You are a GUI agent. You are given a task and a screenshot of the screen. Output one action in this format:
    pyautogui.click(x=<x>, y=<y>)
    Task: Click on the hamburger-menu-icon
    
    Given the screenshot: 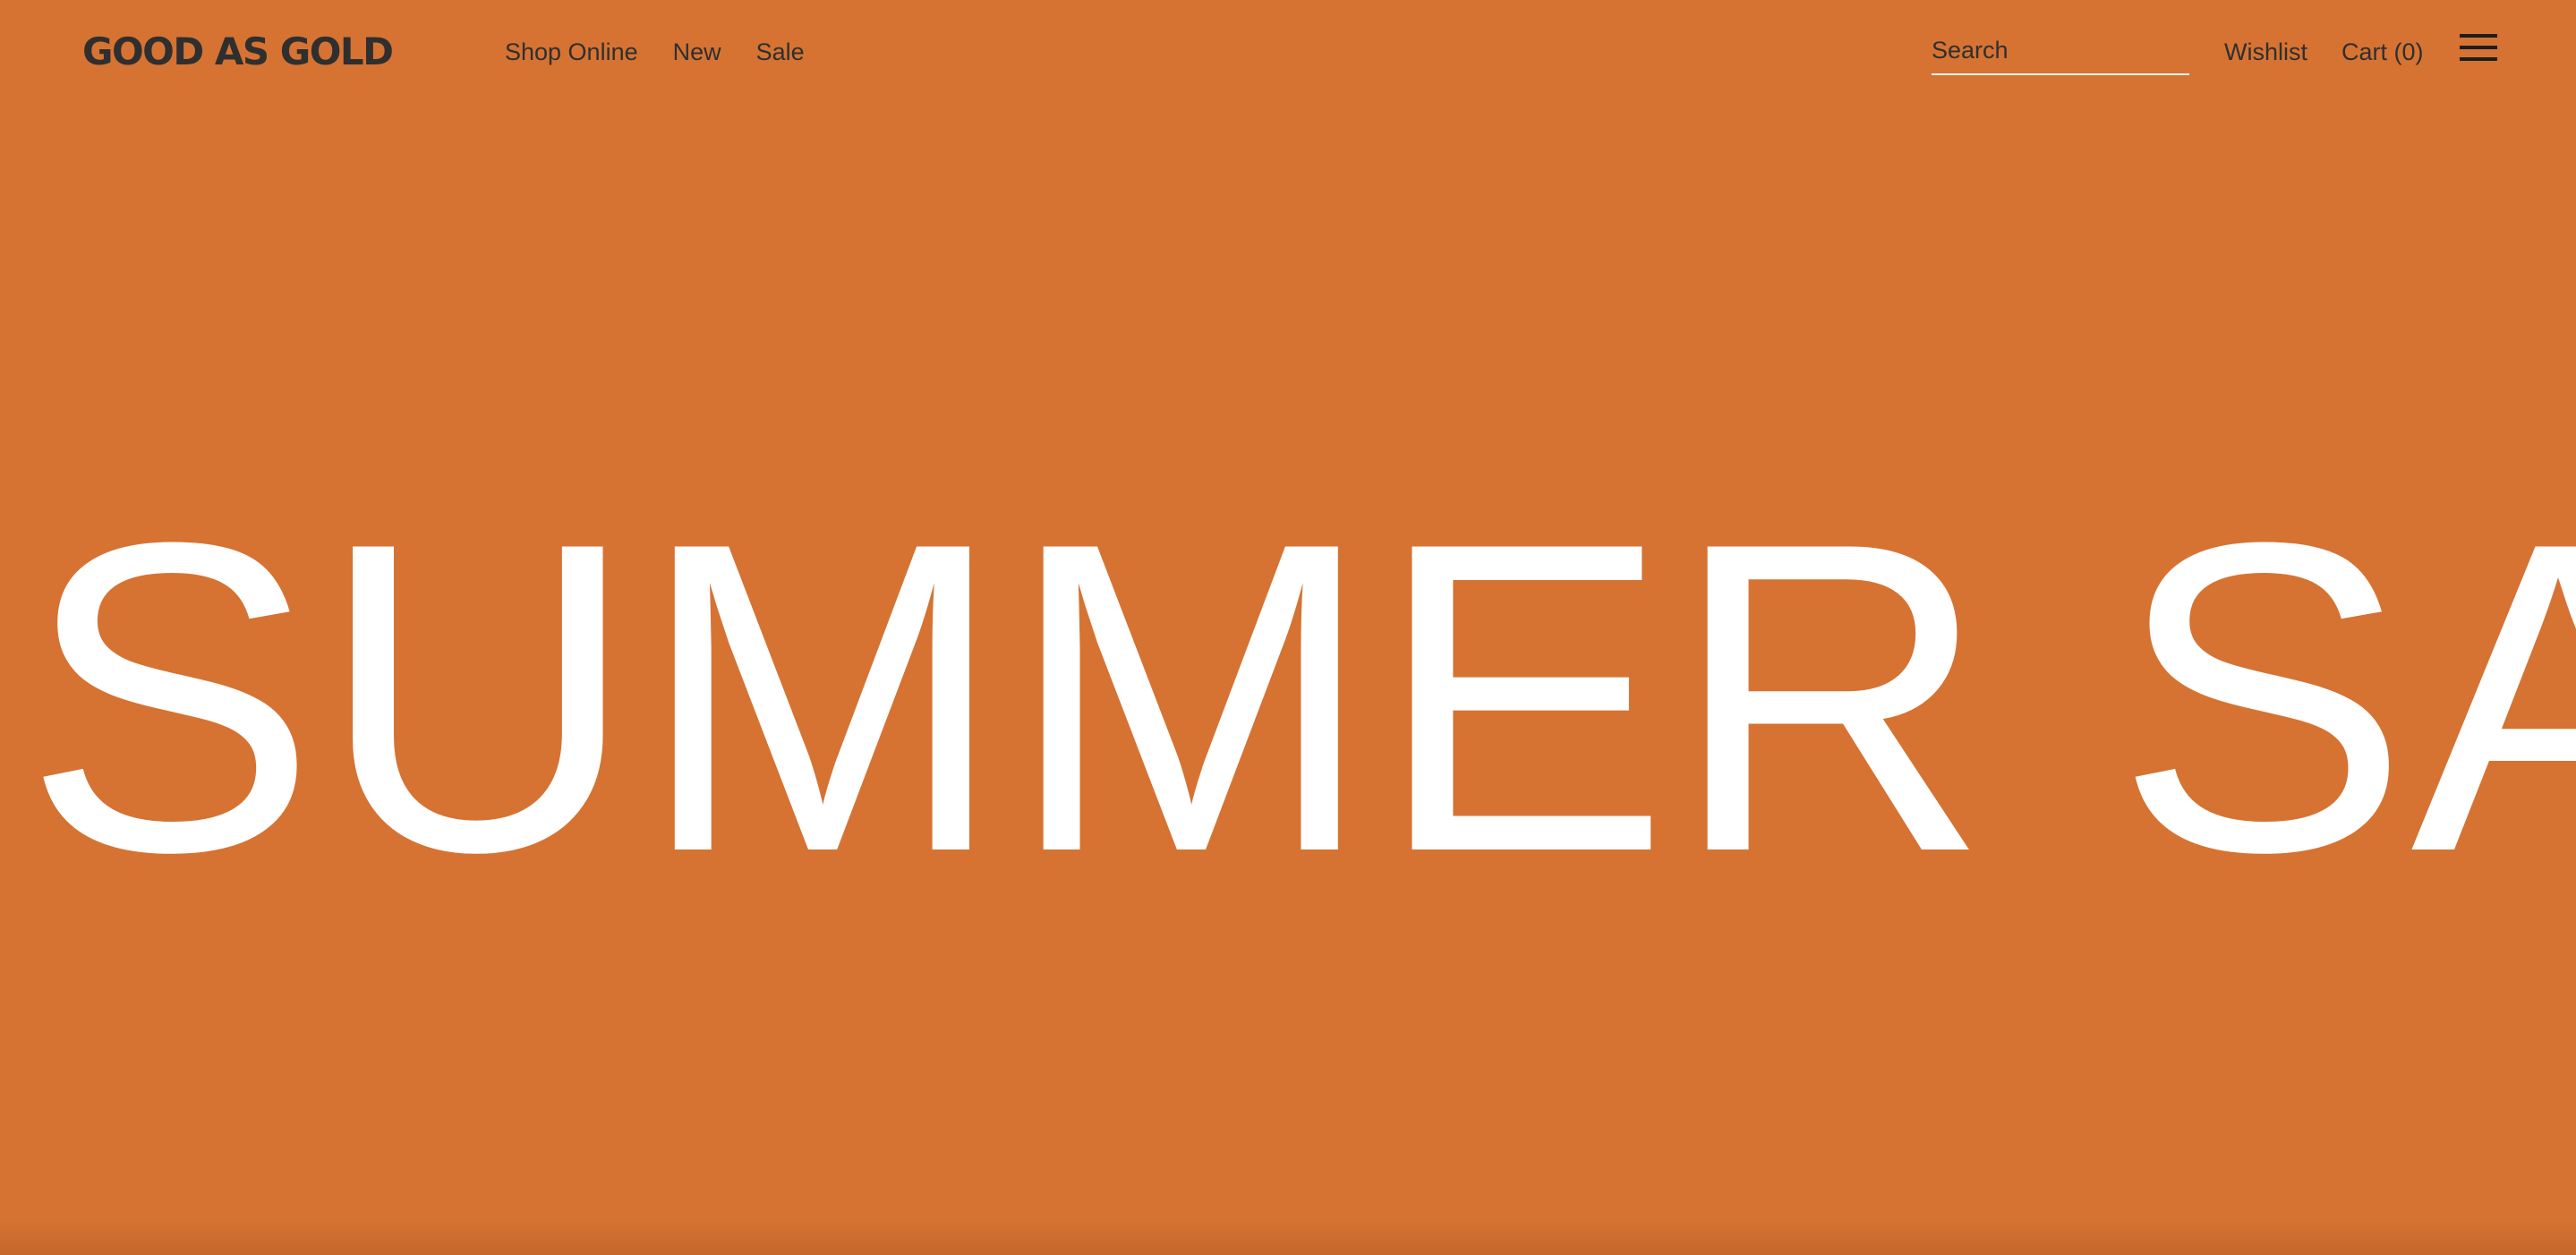 What is the action you would take?
    pyautogui.click(x=2479, y=49)
    